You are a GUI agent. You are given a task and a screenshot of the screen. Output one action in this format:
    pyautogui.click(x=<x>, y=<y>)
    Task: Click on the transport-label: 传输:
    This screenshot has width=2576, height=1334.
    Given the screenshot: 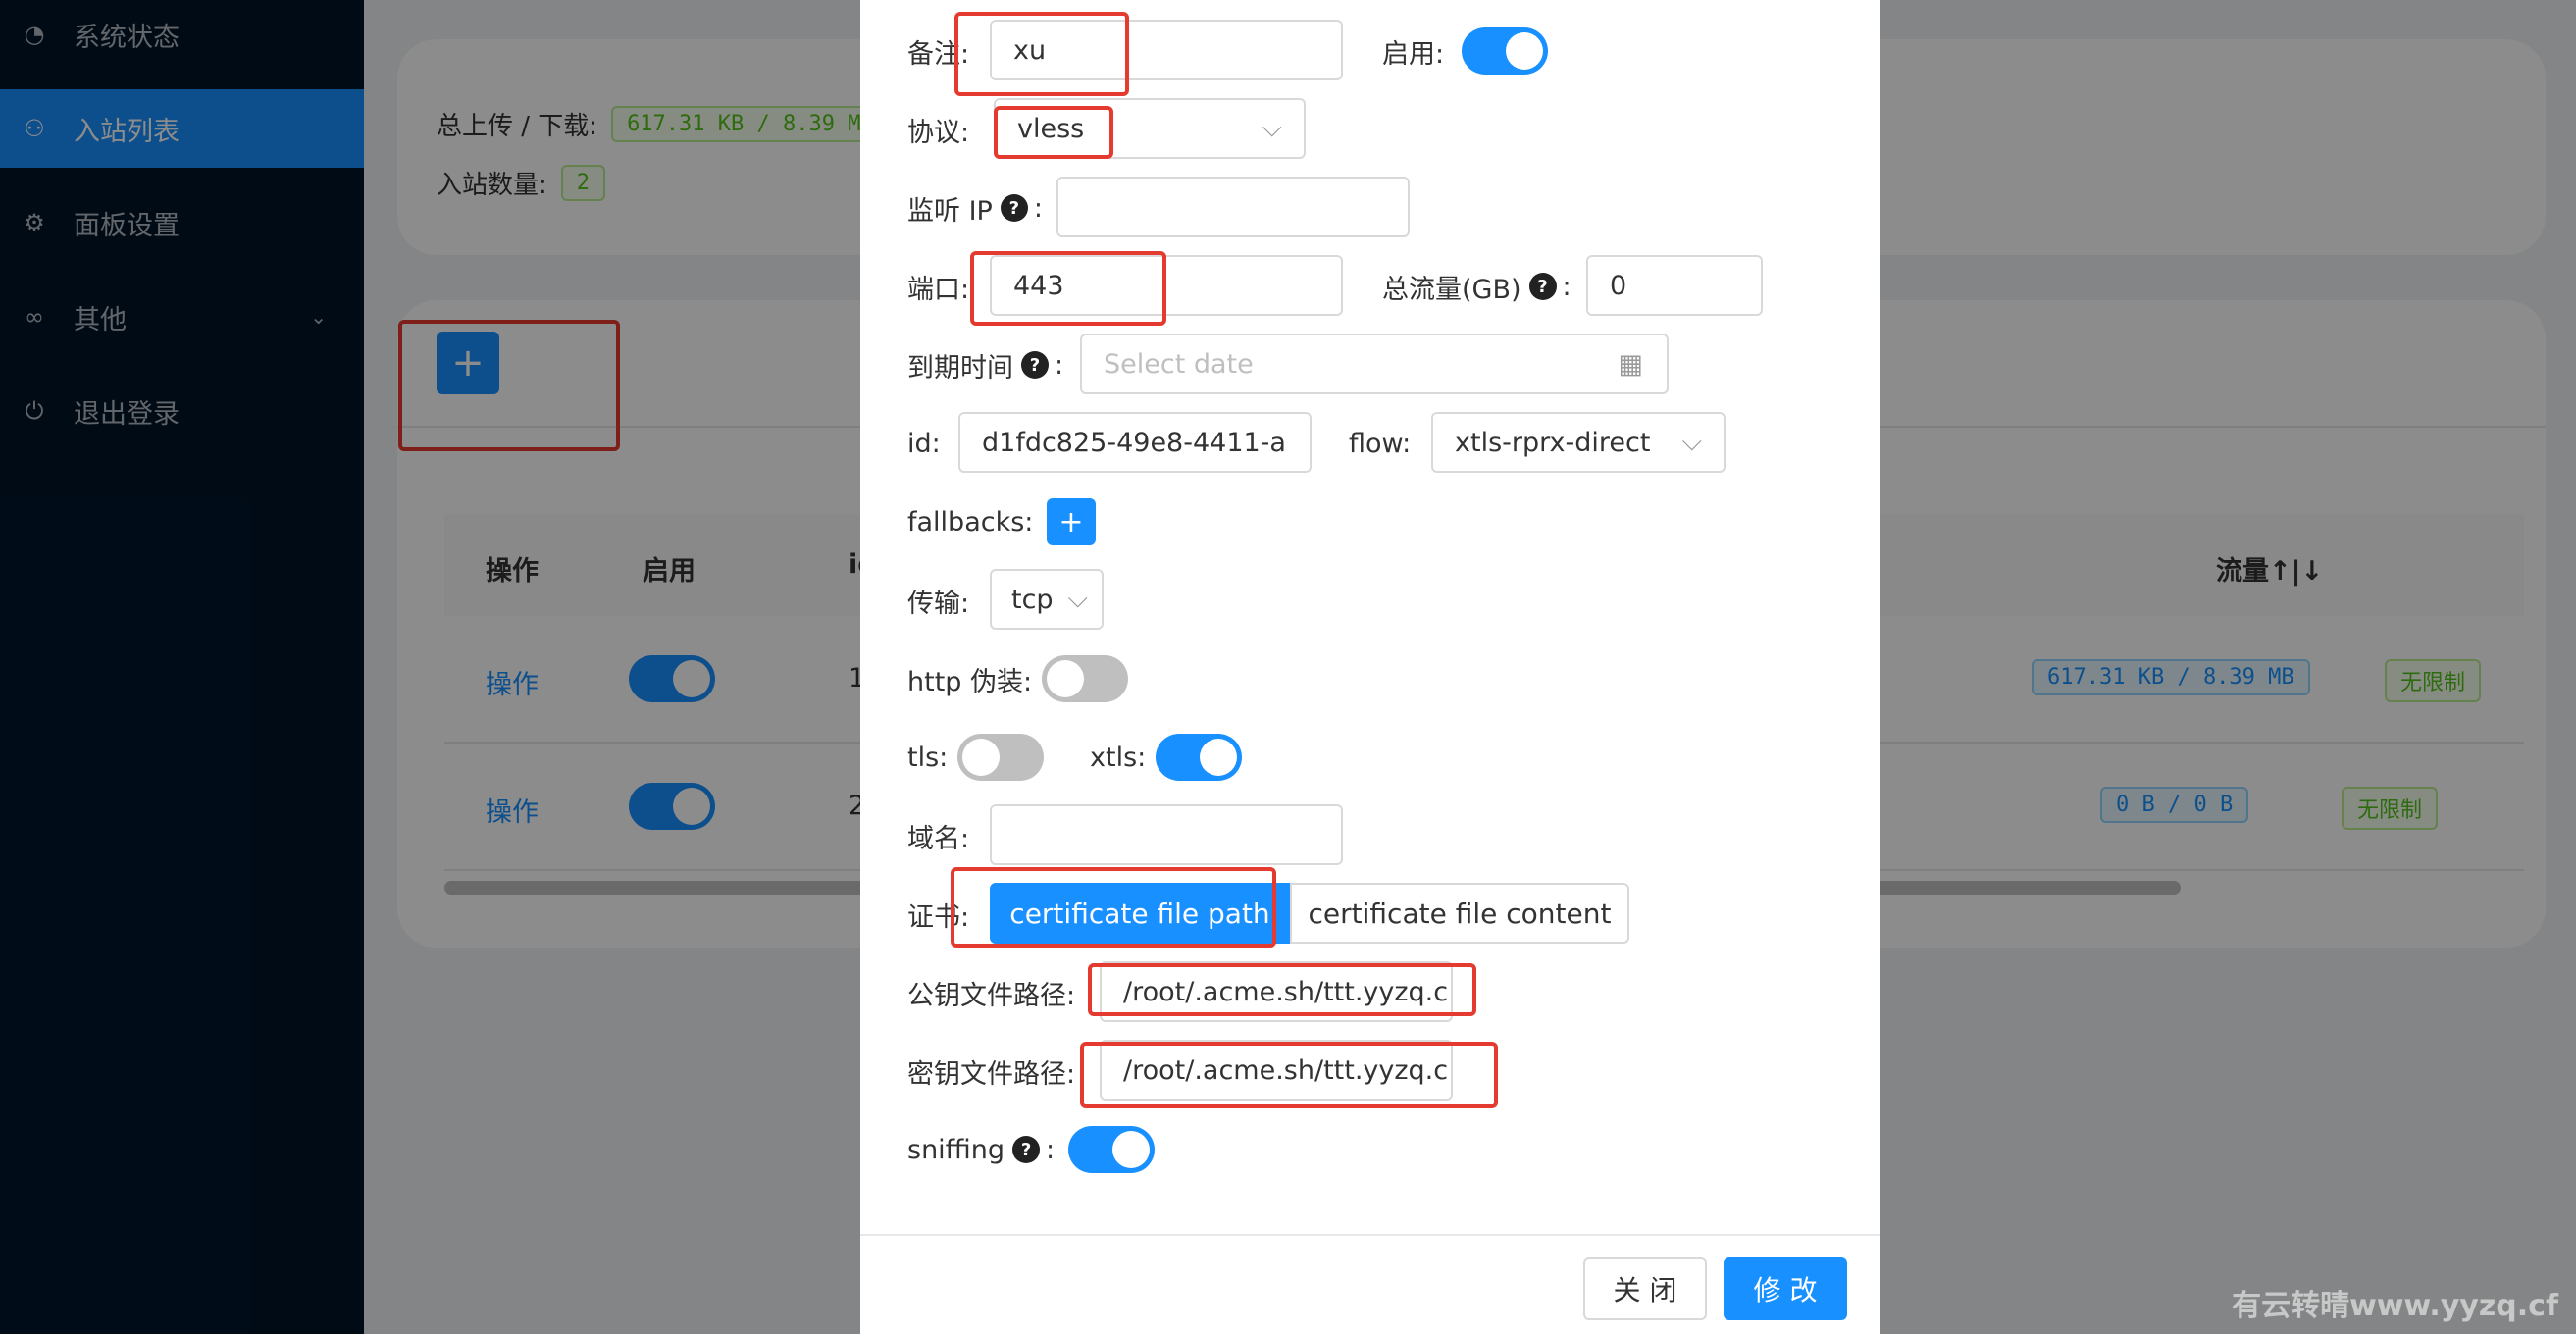 What is the action you would take?
    pyautogui.click(x=938, y=603)
    